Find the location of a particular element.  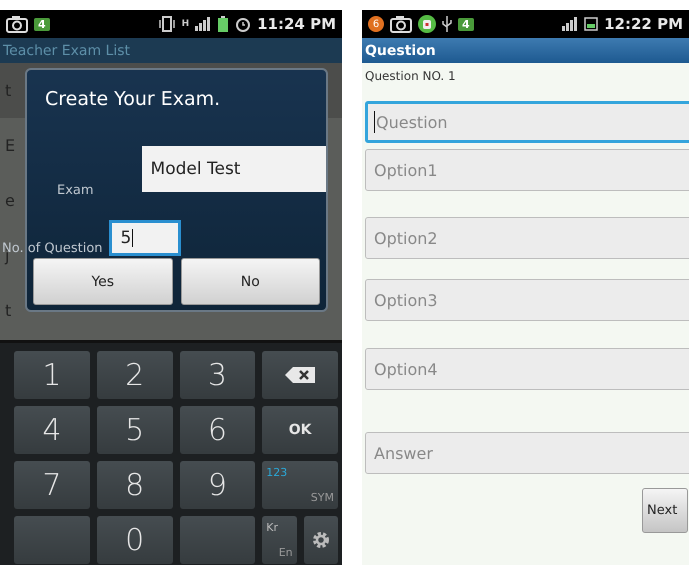

settings-icon is located at coordinates (321, 540).